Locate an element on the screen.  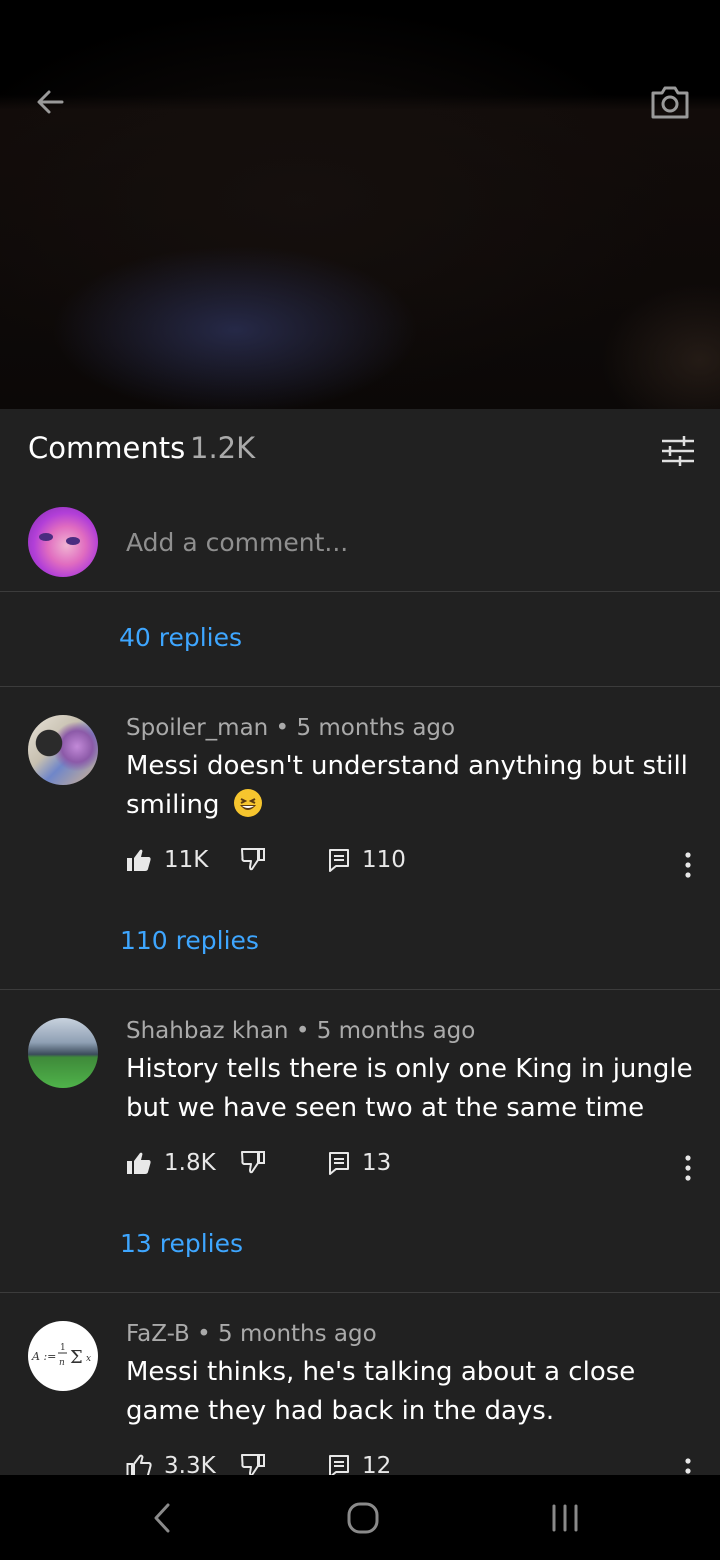
comment-meta: Shahbaz khan • 5 months ago is located at coordinates (300, 1031).